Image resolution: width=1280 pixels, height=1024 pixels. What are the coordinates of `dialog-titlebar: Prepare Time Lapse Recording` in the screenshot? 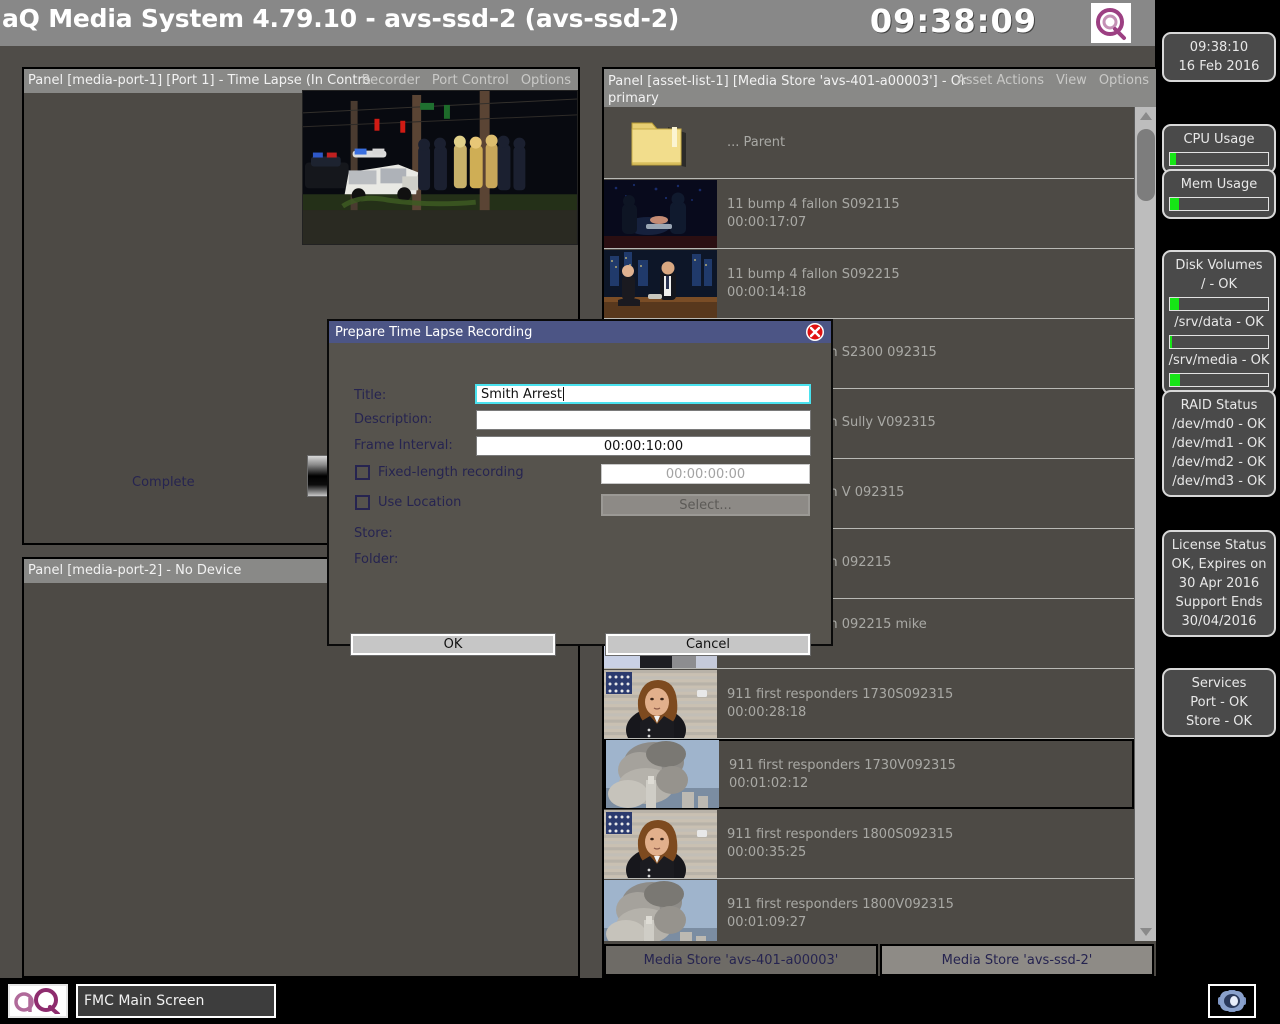 It's located at (580, 332).